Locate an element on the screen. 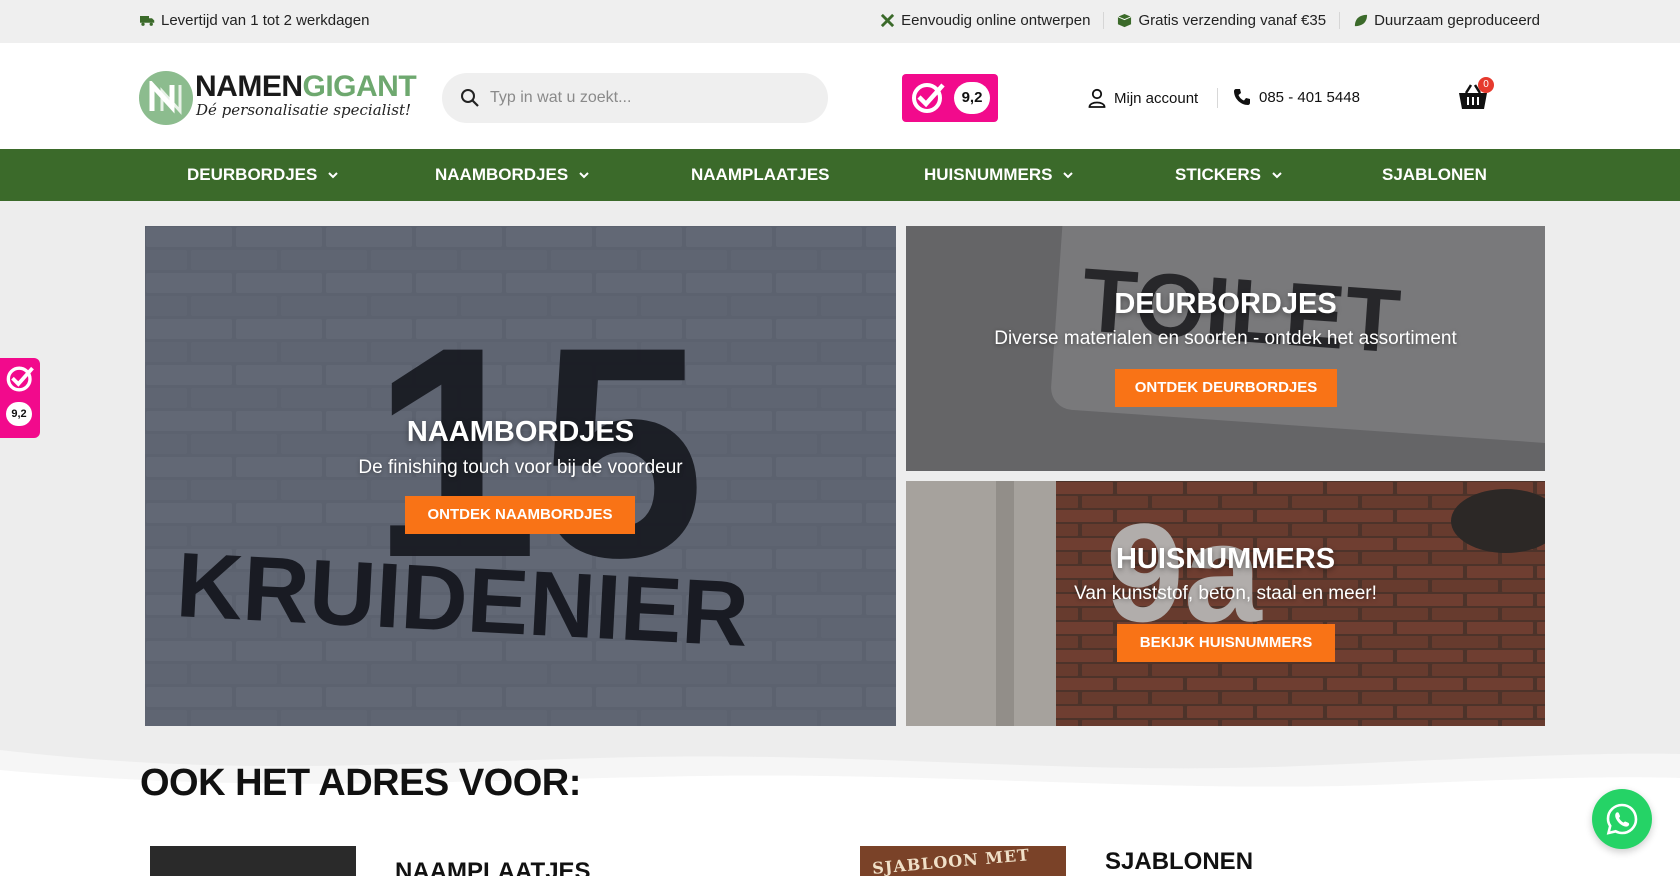  account-link: Mijn account is located at coordinates (1143, 98).